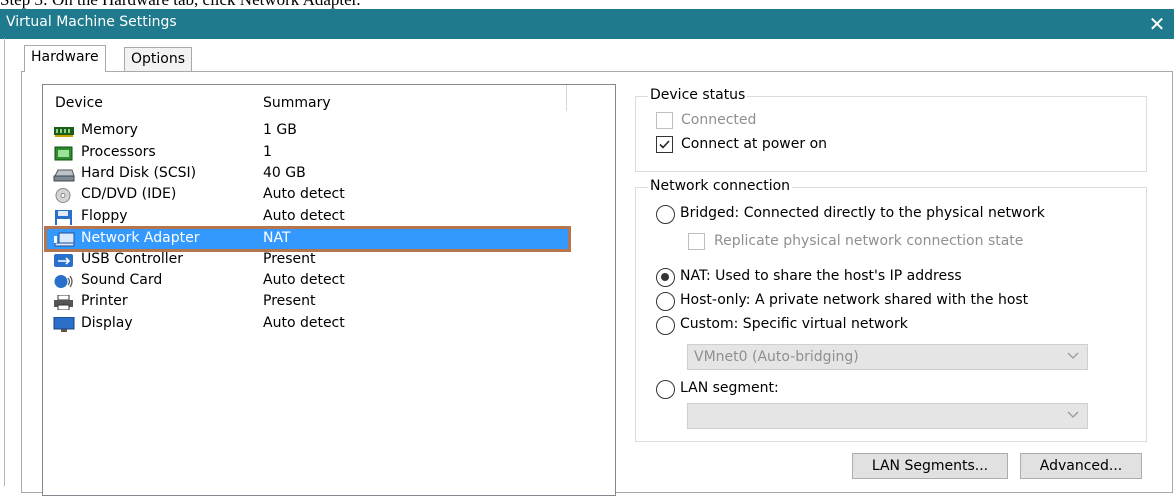 The height and width of the screenshot is (496, 1174). I want to click on sound-card-icon, so click(63, 281).